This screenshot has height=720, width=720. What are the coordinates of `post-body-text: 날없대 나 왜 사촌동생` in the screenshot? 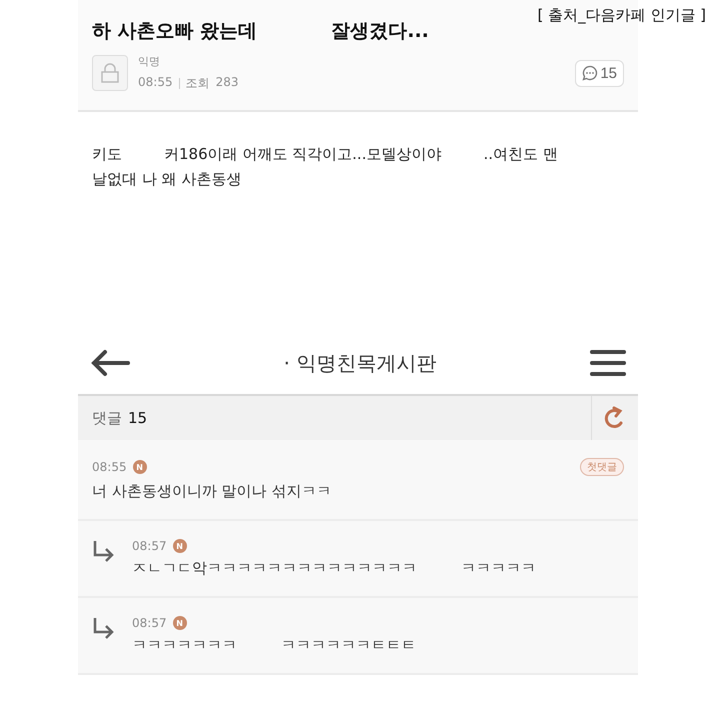 It's located at (167, 179).